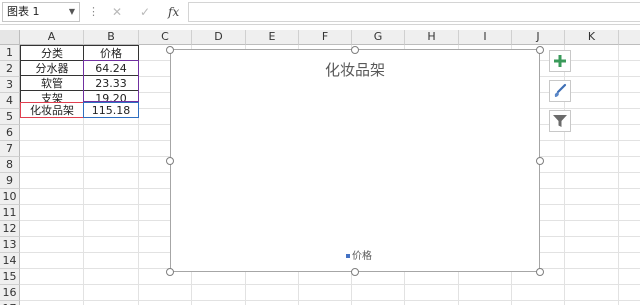 This screenshot has height=305, width=640. I want to click on resize-handle-left, so click(170, 161).